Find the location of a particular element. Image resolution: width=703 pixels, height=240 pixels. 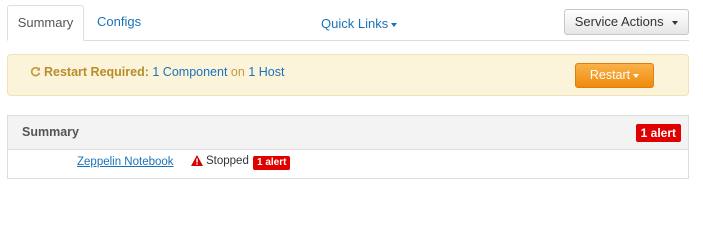

component-status: Stopped is located at coordinates (220, 161).